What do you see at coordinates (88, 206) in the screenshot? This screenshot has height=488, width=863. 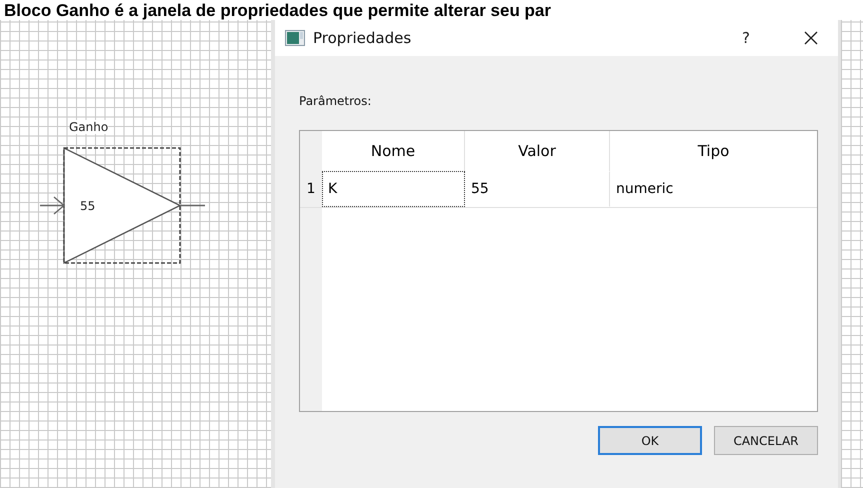 I see `gain-value: 55` at bounding box center [88, 206].